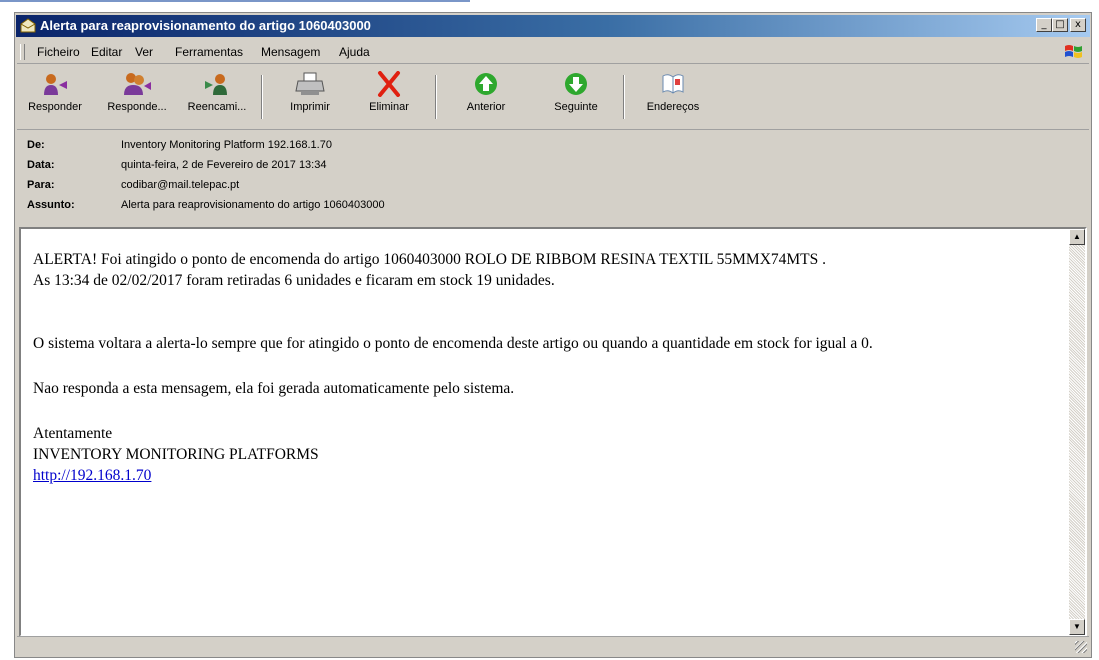  Describe the element at coordinates (1073, 51) in the screenshot. I see `windows-logo-icon` at that location.